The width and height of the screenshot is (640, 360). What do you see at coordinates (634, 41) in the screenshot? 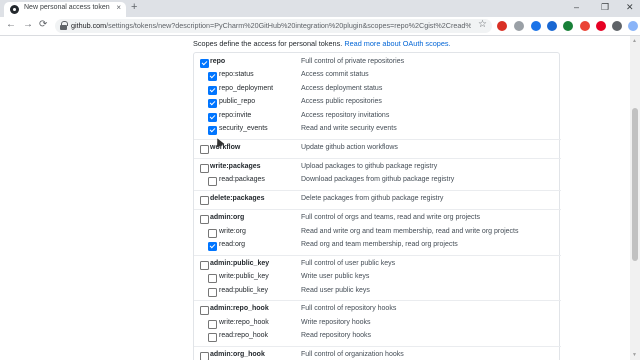
I see `scroll-up-arrow-icon: ▲` at bounding box center [634, 41].